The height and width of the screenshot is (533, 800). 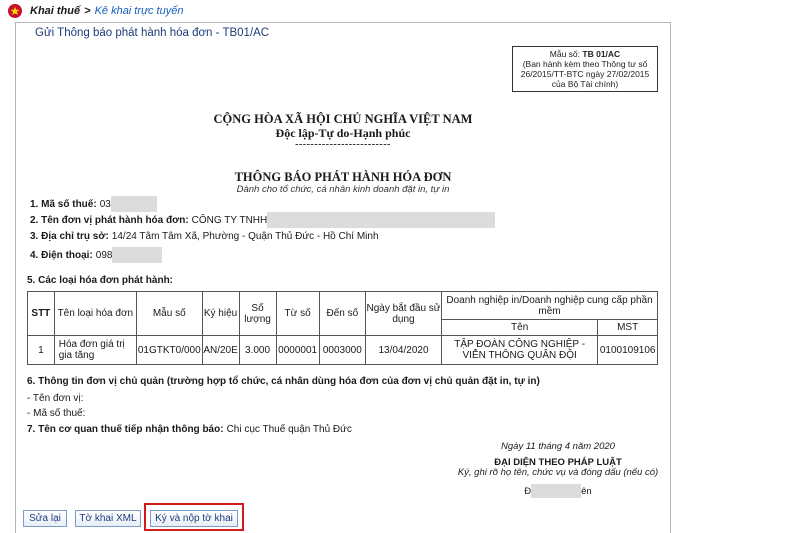 I want to click on template-line2: 26/2015/TT-BTC ngày 27/02/2015, so click(x=585, y=74).